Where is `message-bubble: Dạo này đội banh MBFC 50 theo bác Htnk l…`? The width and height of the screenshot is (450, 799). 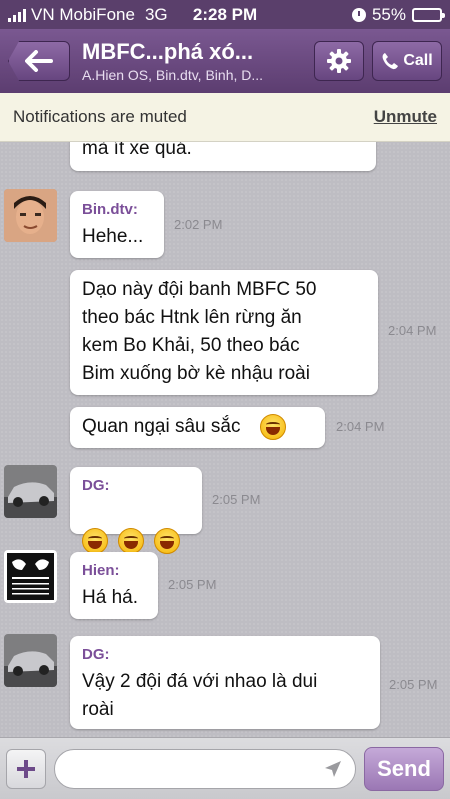
message-bubble: Dạo này đội banh MBFC 50 theo bác Htnk l… is located at coordinates (224, 332).